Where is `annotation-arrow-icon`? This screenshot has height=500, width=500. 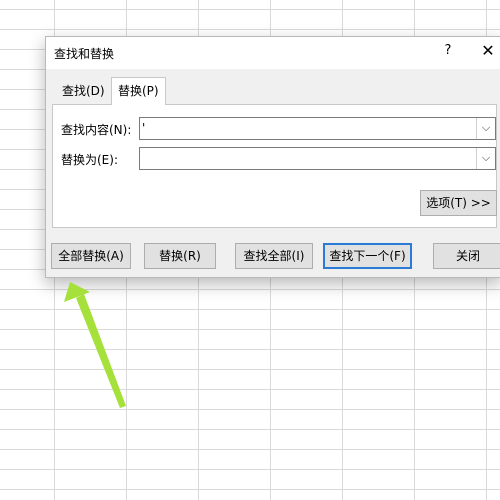 annotation-arrow-icon is located at coordinates (95, 345).